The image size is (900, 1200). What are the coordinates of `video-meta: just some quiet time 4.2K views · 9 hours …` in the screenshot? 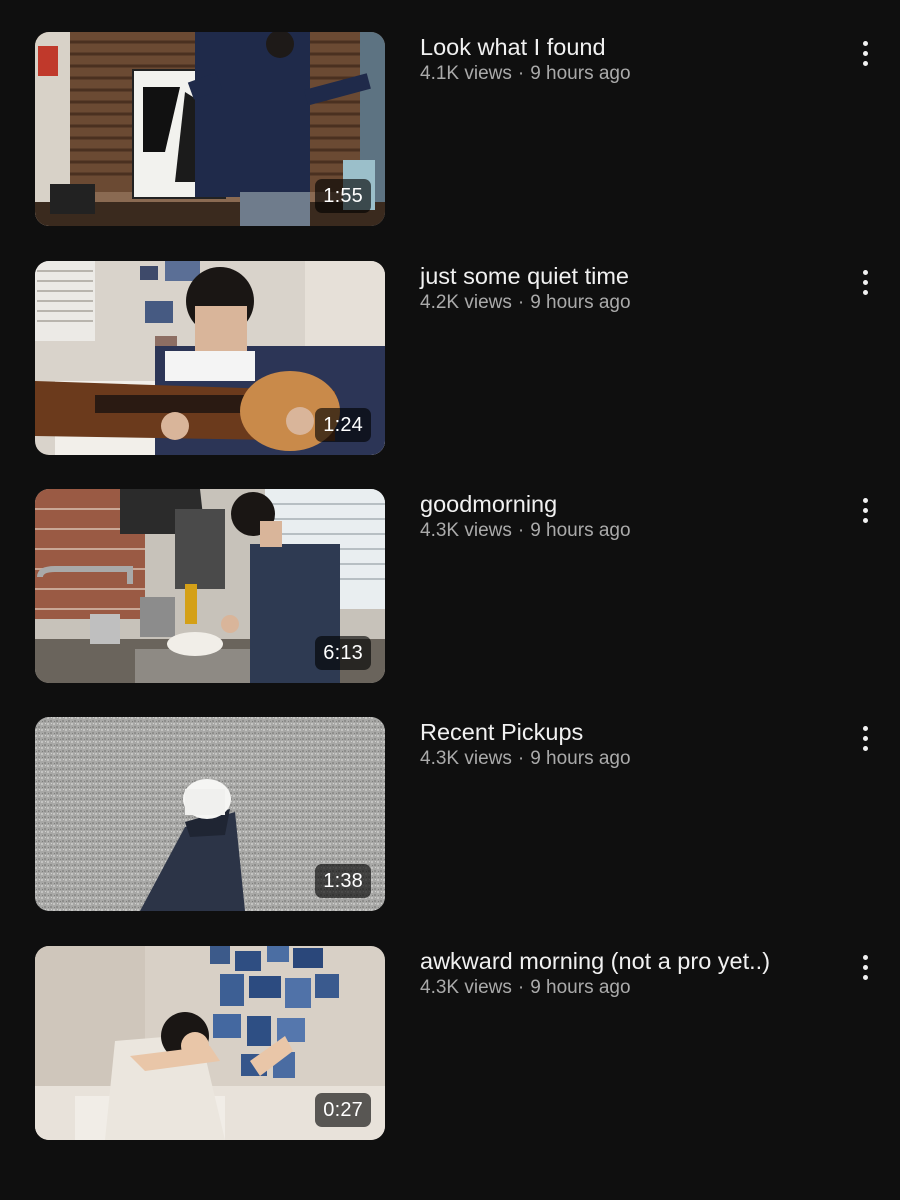 It's located at (625, 288).